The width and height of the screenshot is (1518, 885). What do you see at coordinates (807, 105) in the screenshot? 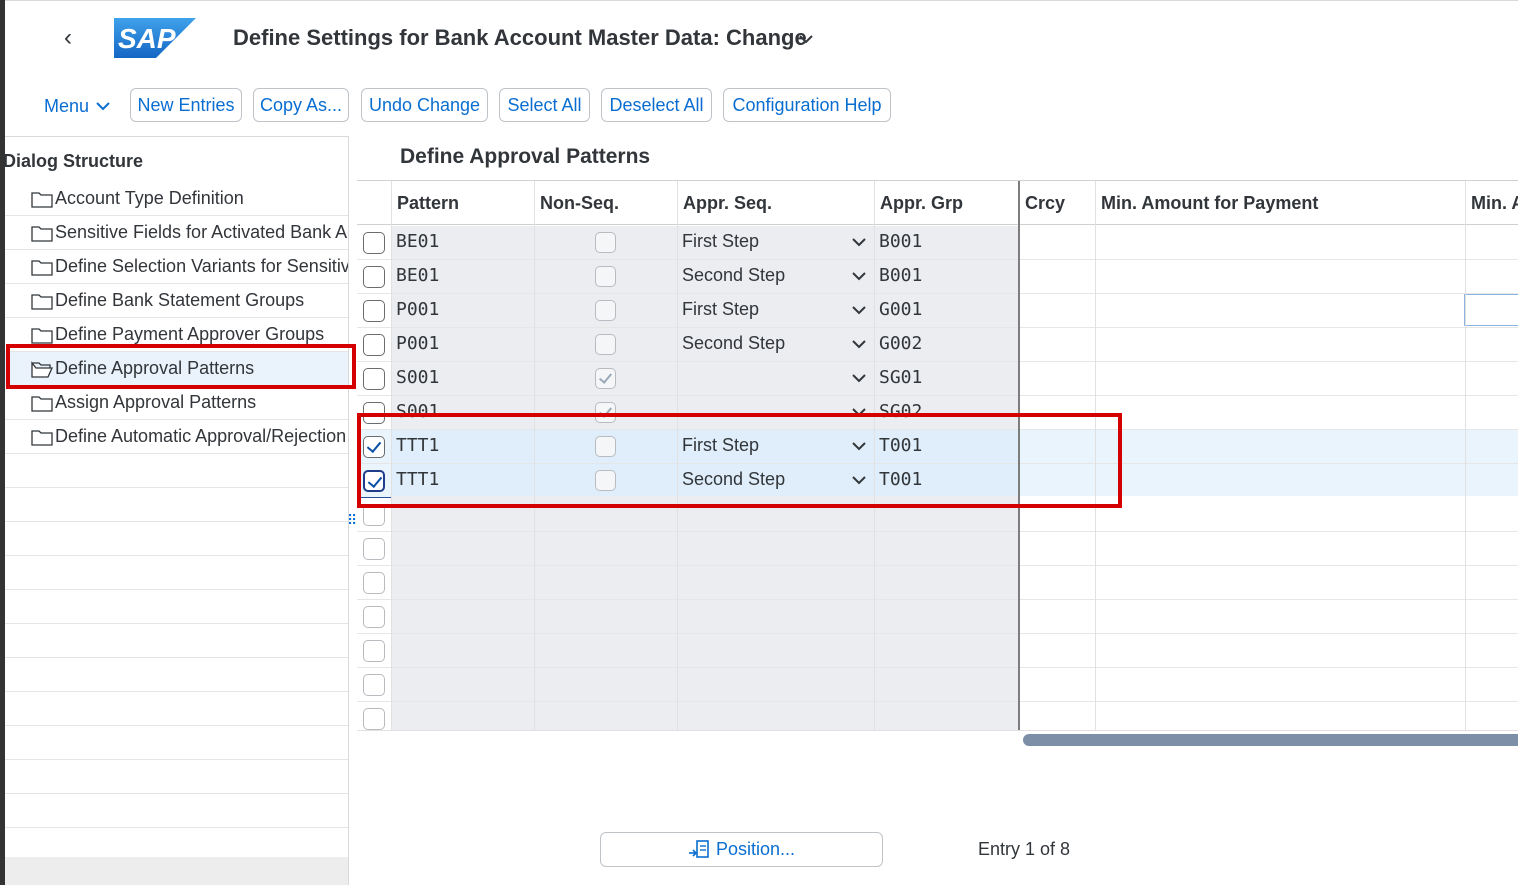
I see `configuration-help-button: Configuration Help` at bounding box center [807, 105].